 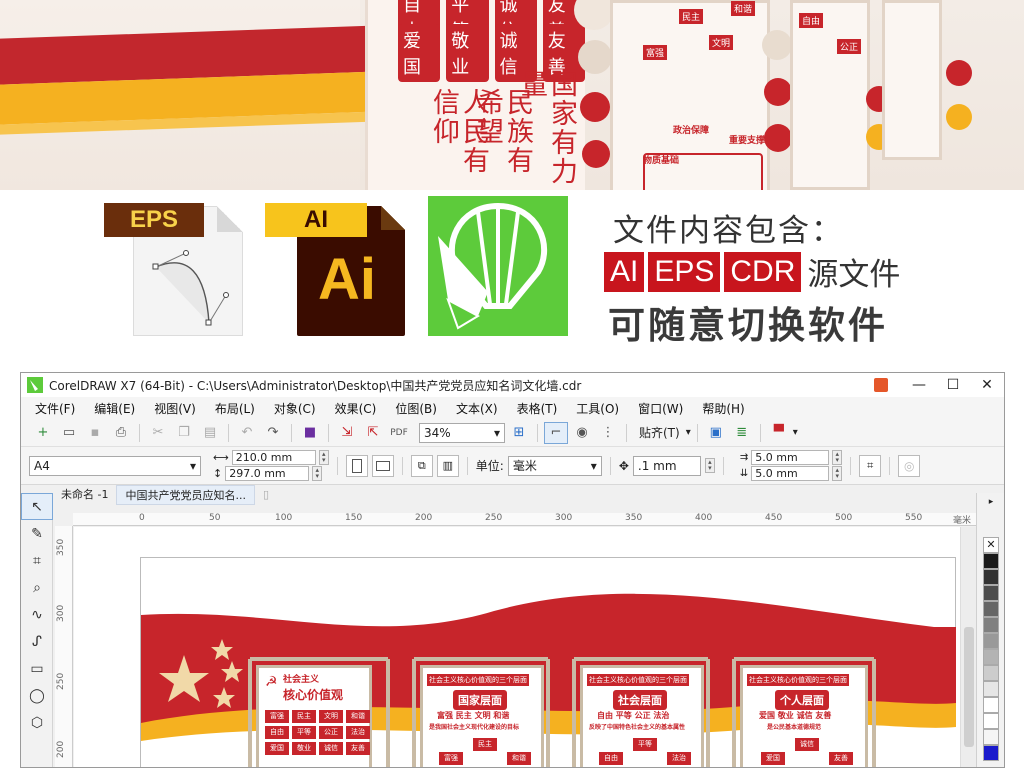 I want to click on menu-tools: 工具(O), so click(x=597, y=408).